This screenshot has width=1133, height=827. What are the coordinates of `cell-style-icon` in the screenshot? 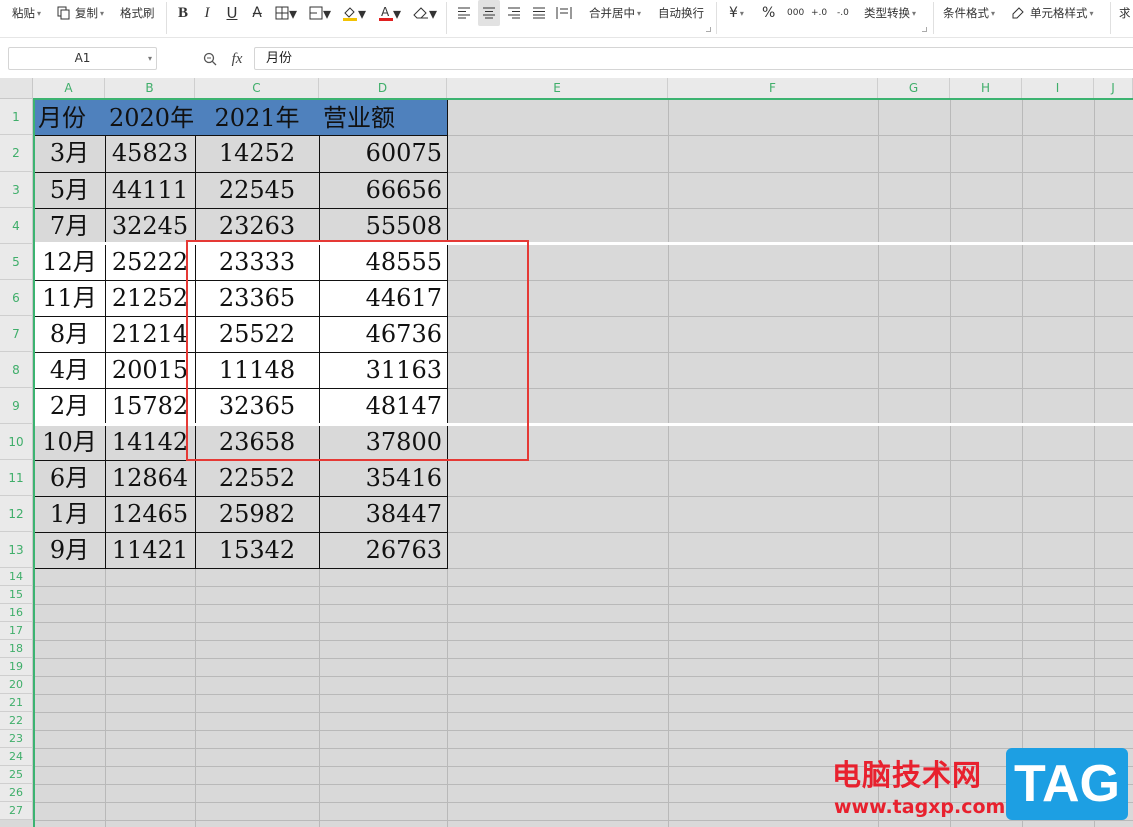 It's located at (1018, 13).